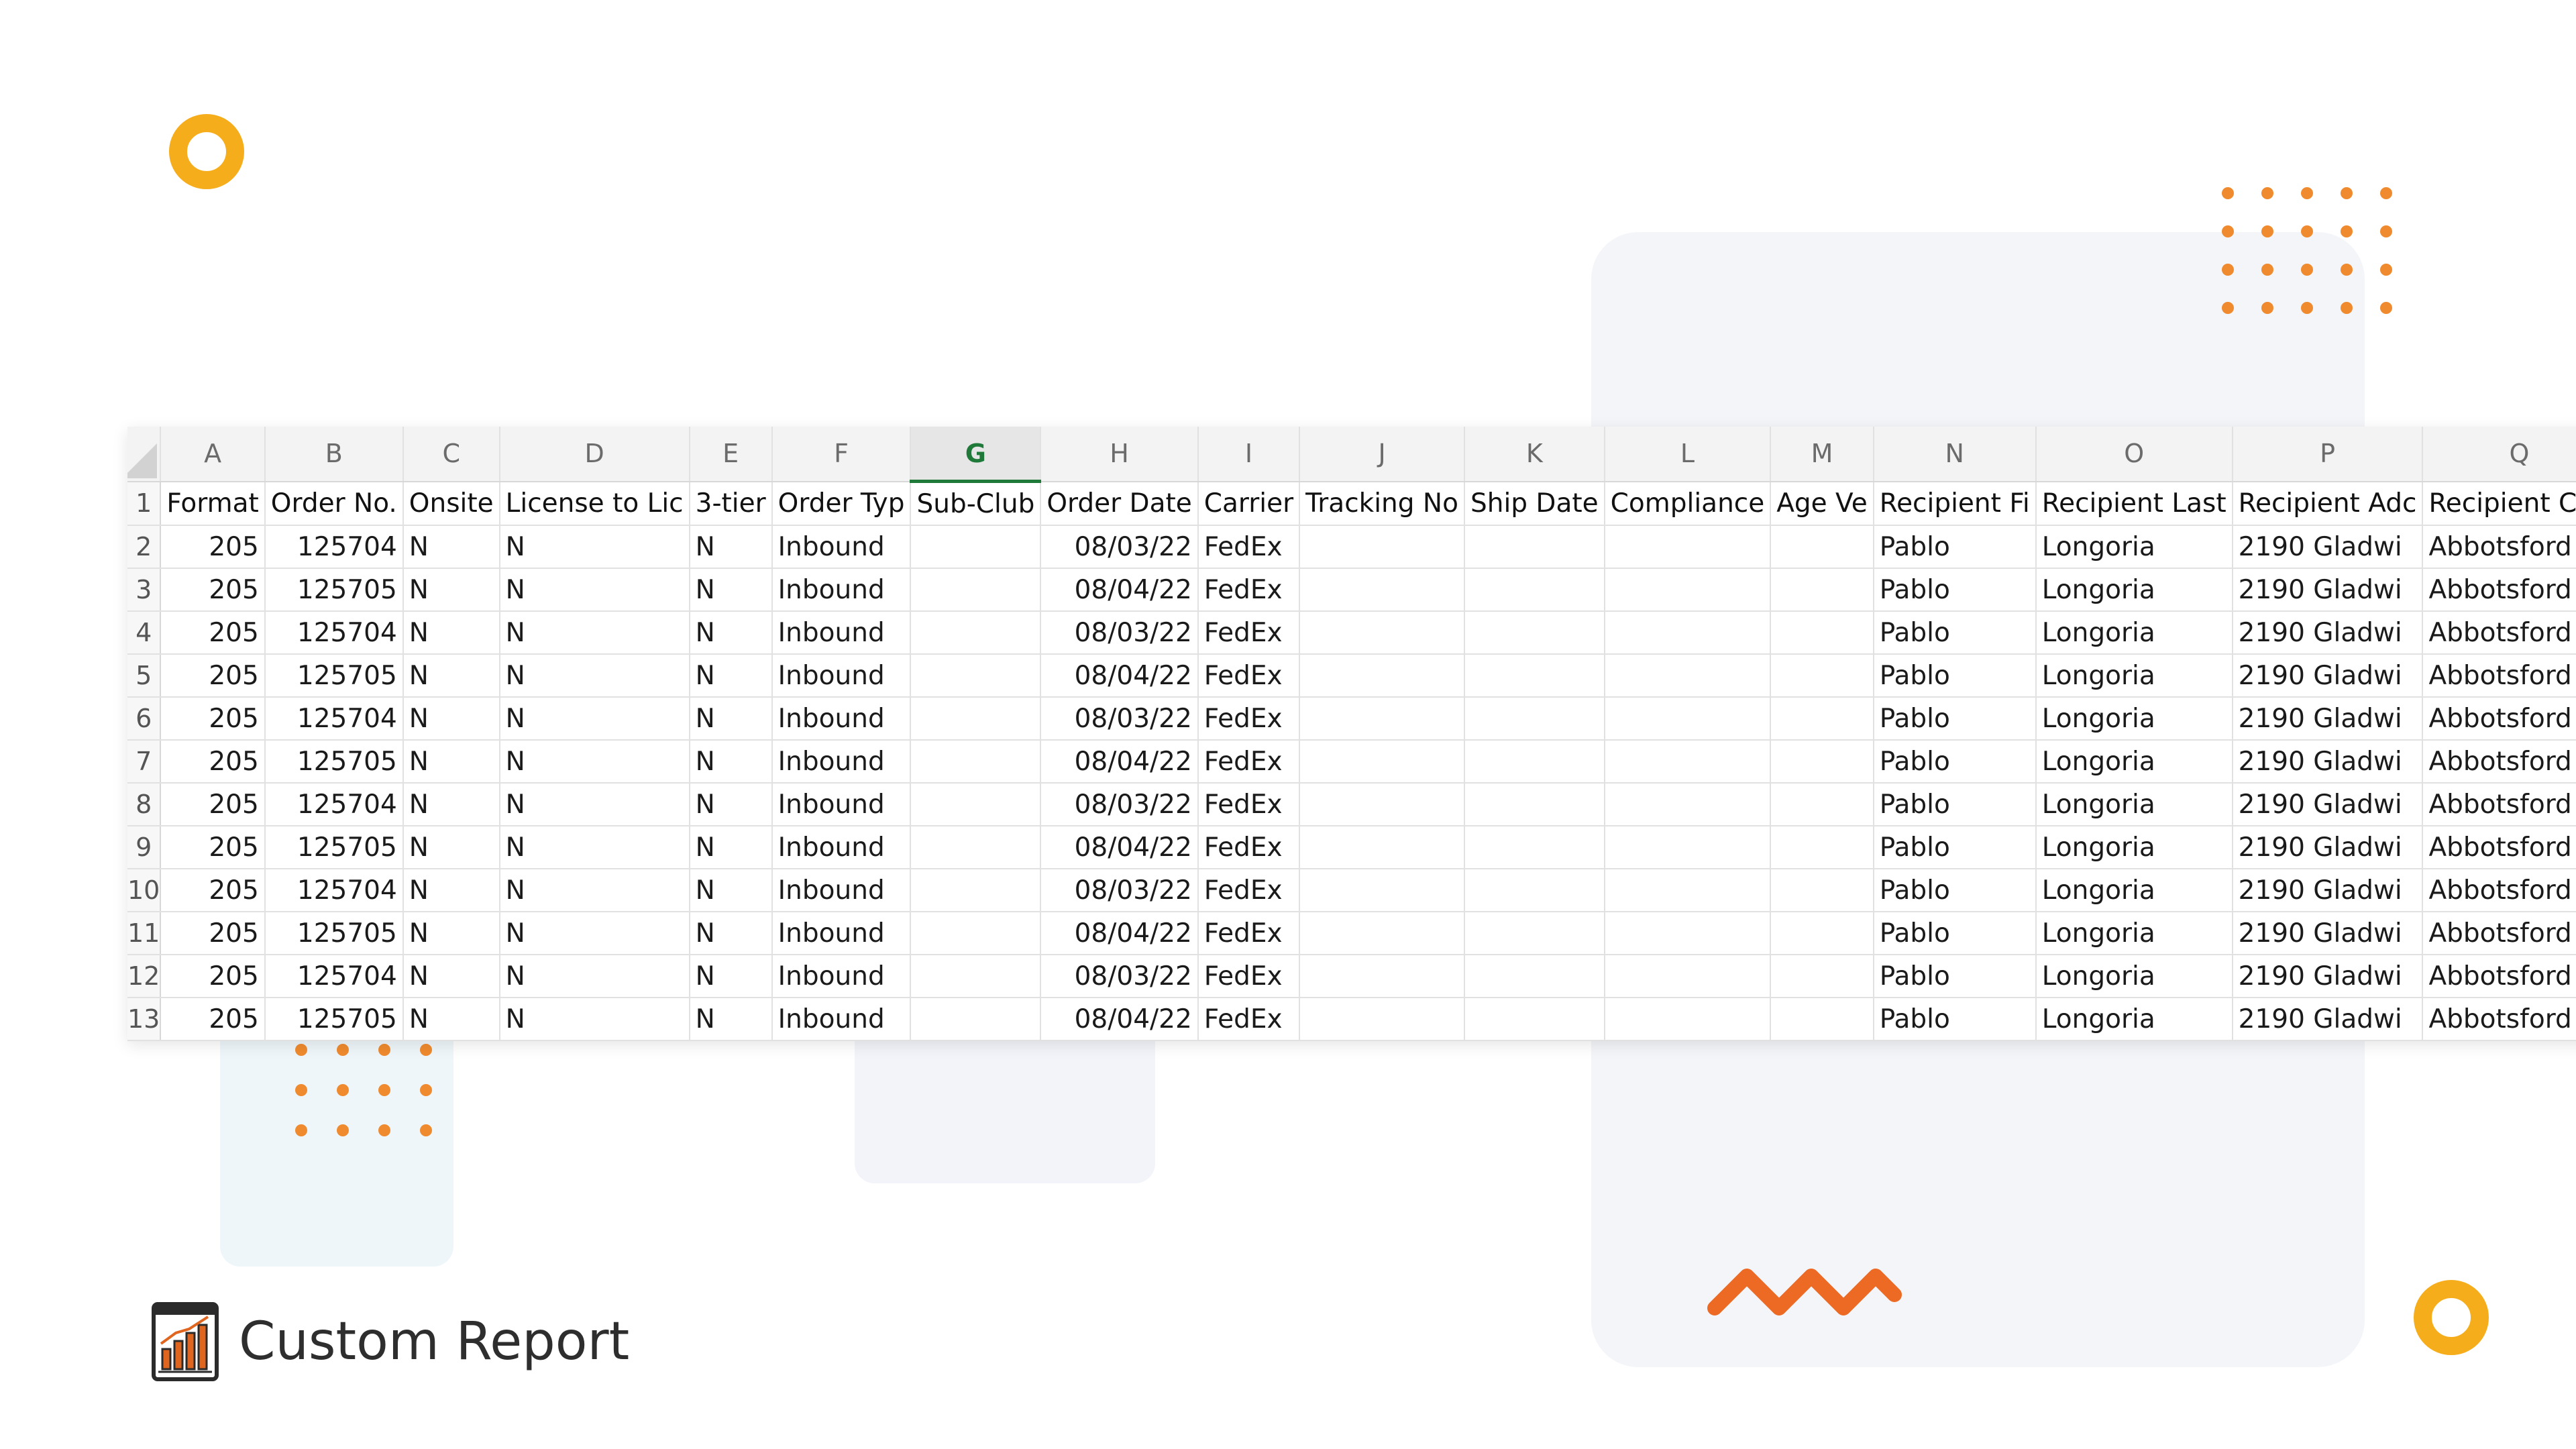 The image size is (2576, 1449). Describe the element at coordinates (451, 454) in the screenshot. I see `column-header-c: C` at that location.